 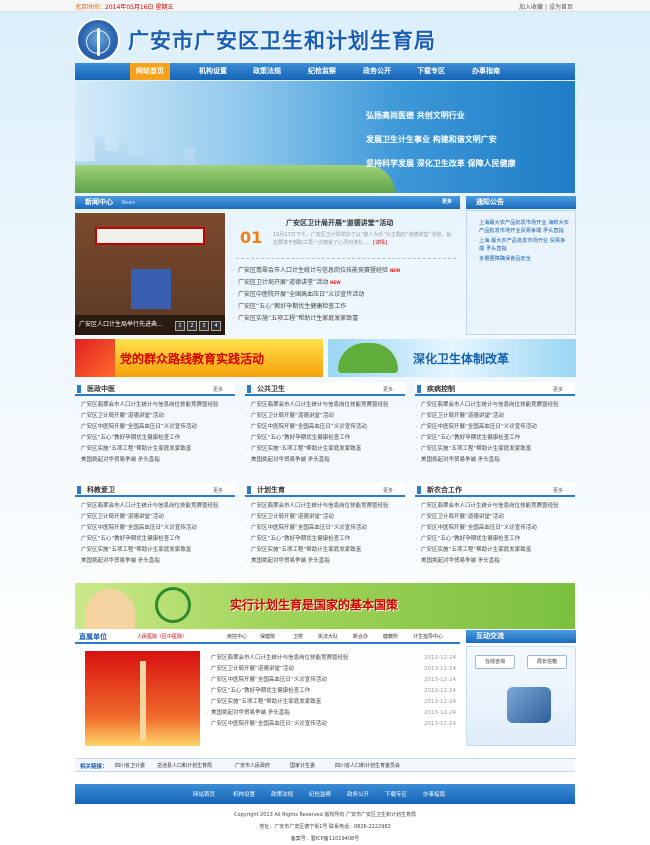 What do you see at coordinates (184, 765) in the screenshot?
I see `friend-link: 岳池县人口和计划生育局` at bounding box center [184, 765].